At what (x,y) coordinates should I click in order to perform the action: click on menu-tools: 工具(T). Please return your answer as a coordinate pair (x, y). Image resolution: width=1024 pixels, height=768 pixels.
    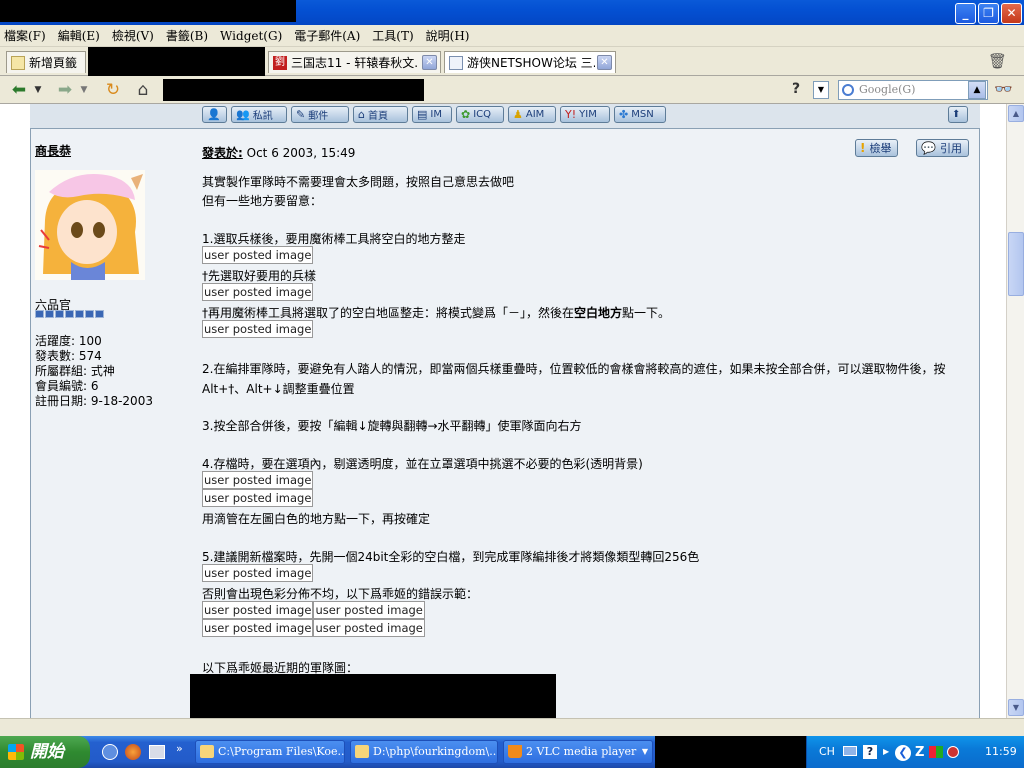
    Looking at the image, I should click on (392, 35).